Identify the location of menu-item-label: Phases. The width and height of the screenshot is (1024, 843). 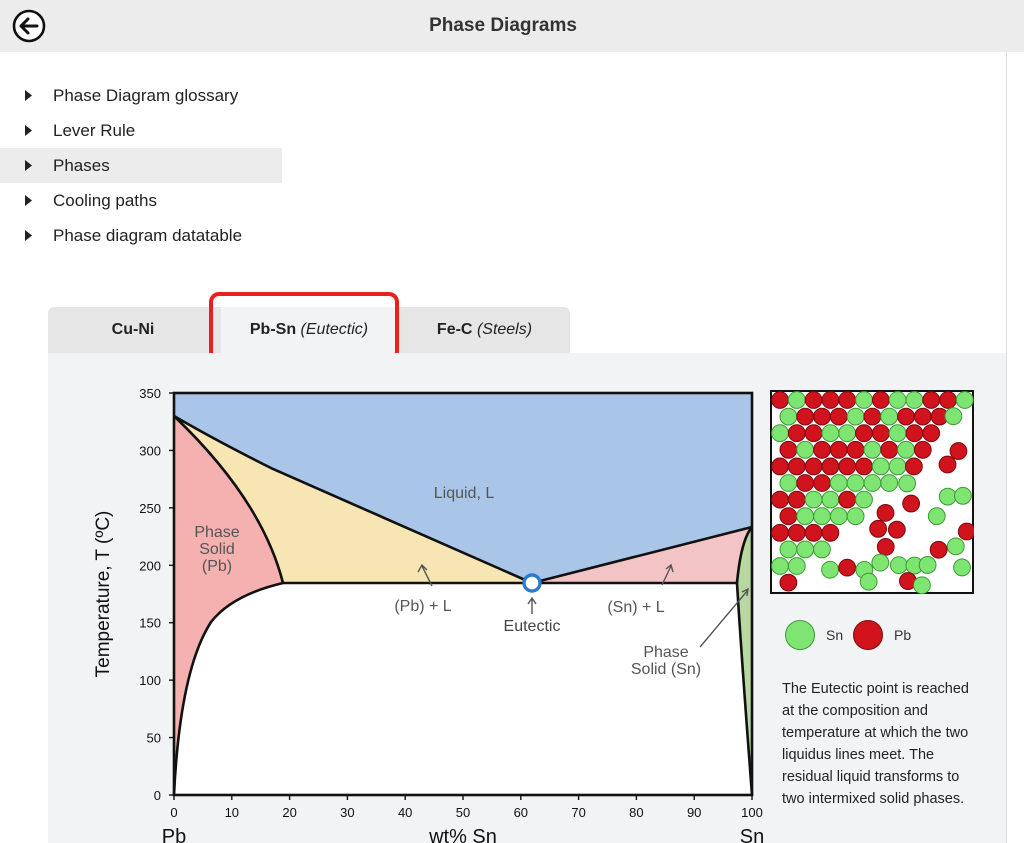
(81, 165).